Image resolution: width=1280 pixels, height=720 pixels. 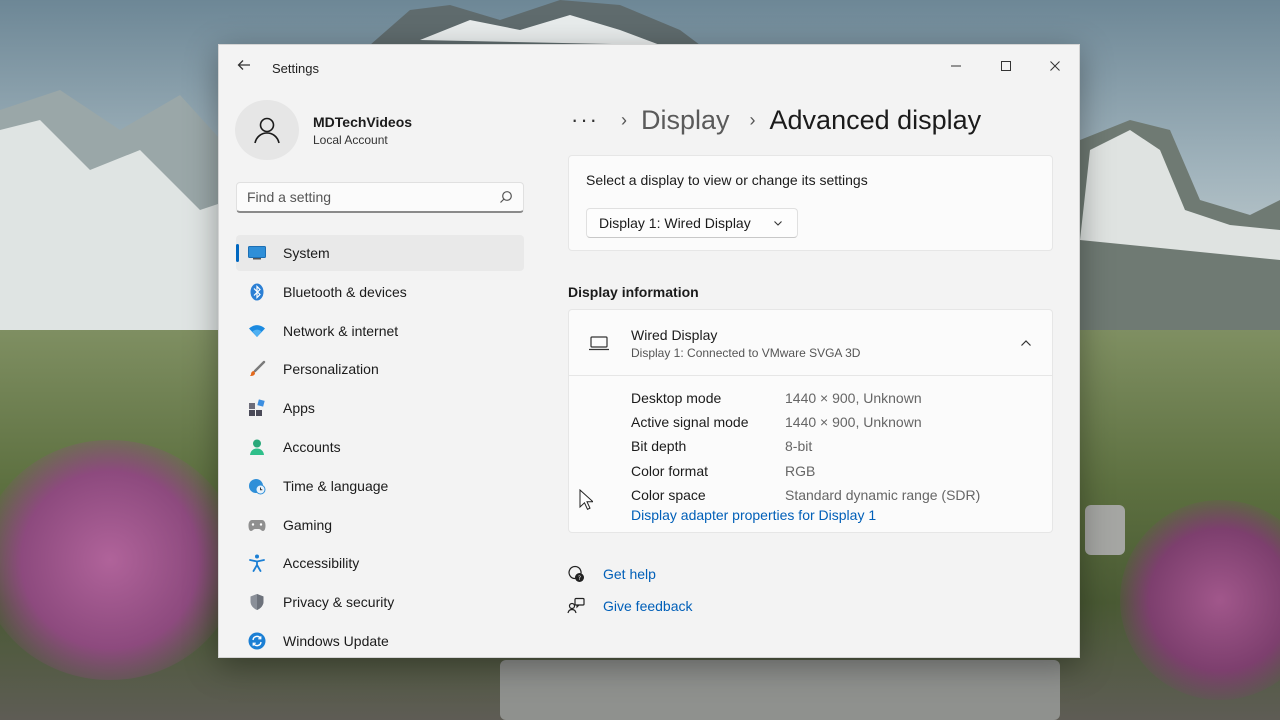 I want to click on sidebar-item-label: Gaming, so click(x=308, y=524).